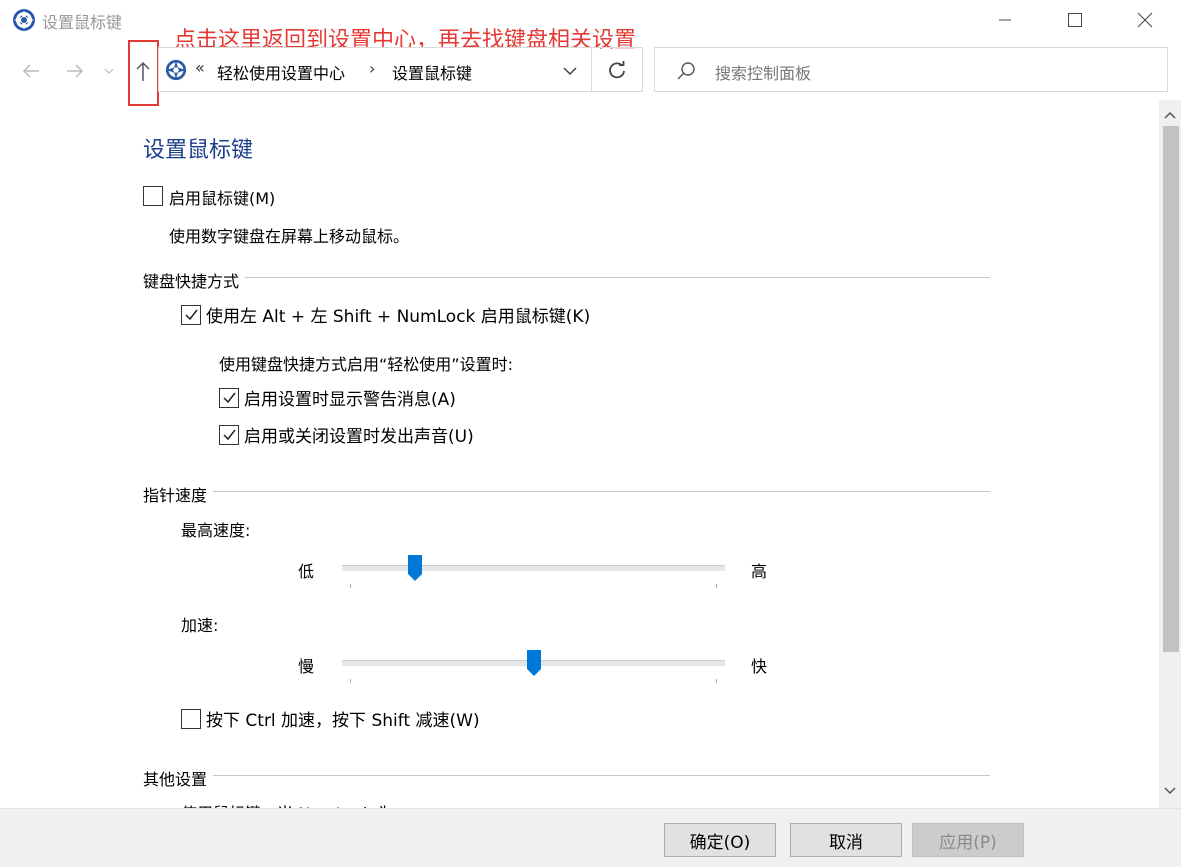  I want to click on scroll-up-button, so click(1170, 115).